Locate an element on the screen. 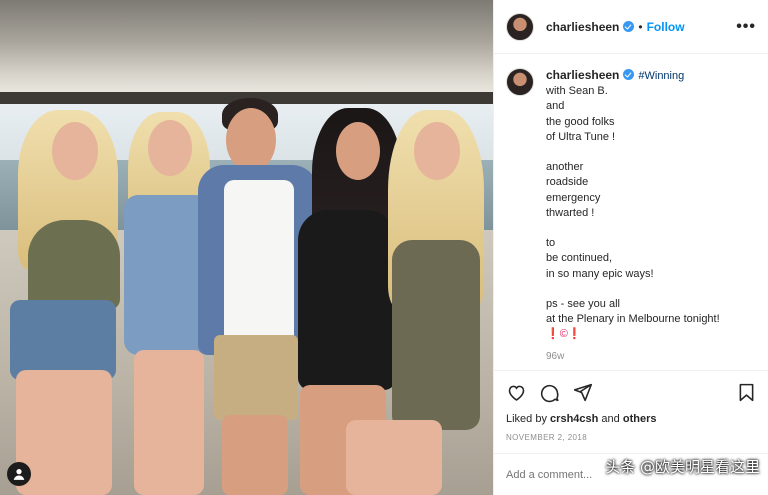 Image resolution: width=768 pixels, height=495 pixels. caption-line: be continued, is located at coordinates (579, 258).